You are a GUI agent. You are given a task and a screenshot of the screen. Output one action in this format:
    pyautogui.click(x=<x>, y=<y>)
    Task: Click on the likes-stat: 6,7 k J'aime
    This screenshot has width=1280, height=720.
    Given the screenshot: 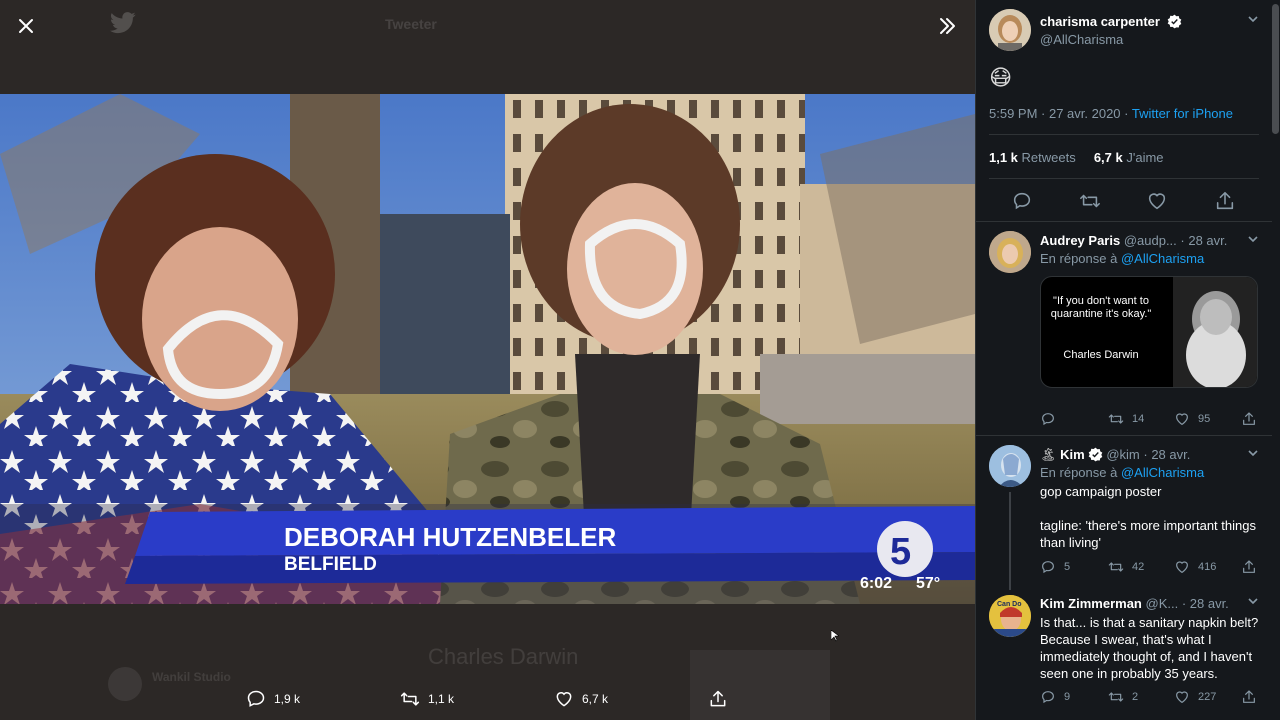 What is the action you would take?
    pyautogui.click(x=1129, y=157)
    